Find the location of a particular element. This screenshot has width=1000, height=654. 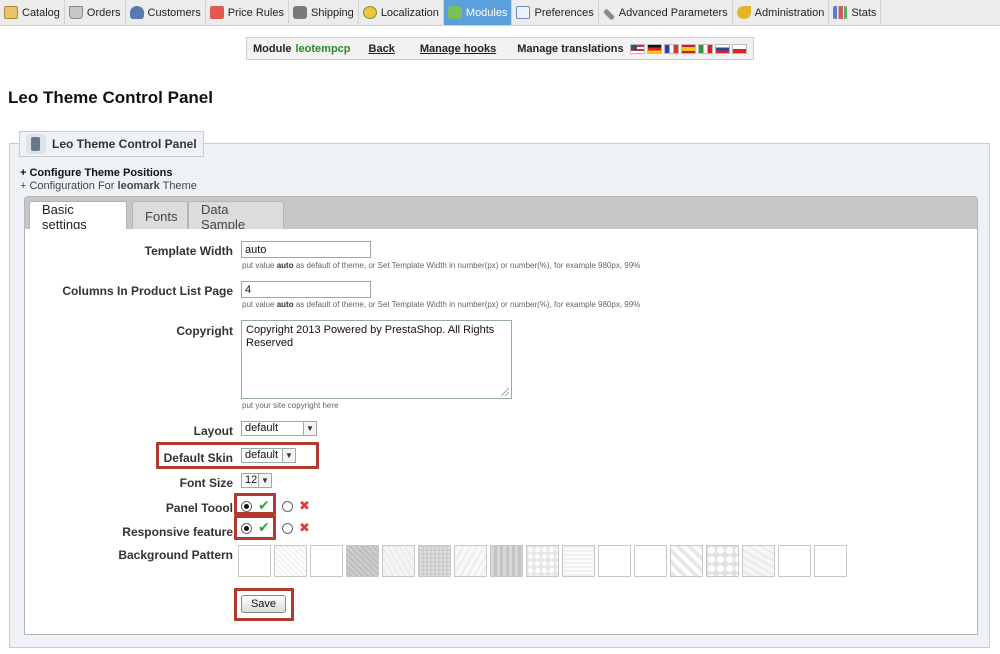

ru-flag-icon is located at coordinates (722, 48).